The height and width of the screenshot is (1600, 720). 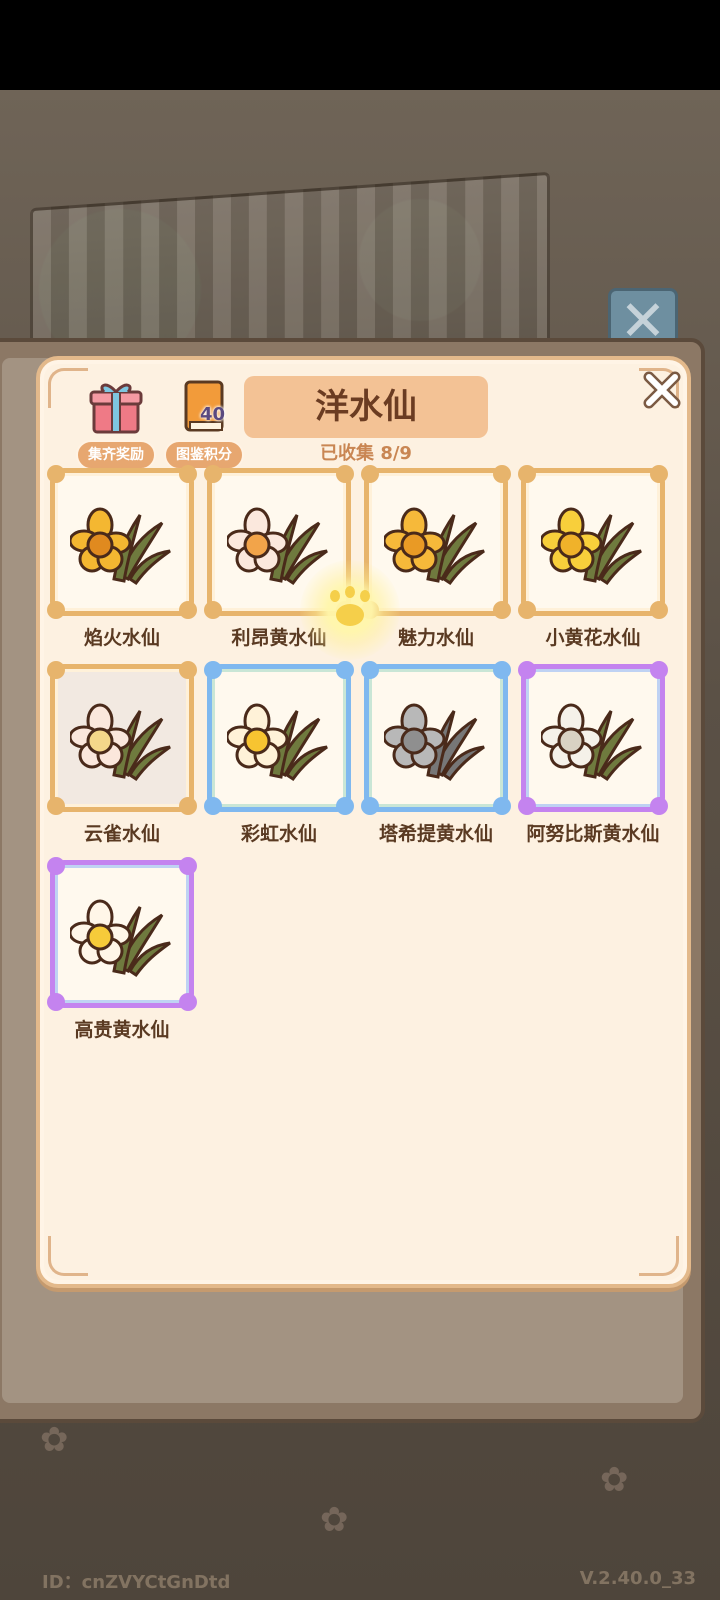 I want to click on collect-reward-button: 集齐奖励, so click(x=116, y=424).